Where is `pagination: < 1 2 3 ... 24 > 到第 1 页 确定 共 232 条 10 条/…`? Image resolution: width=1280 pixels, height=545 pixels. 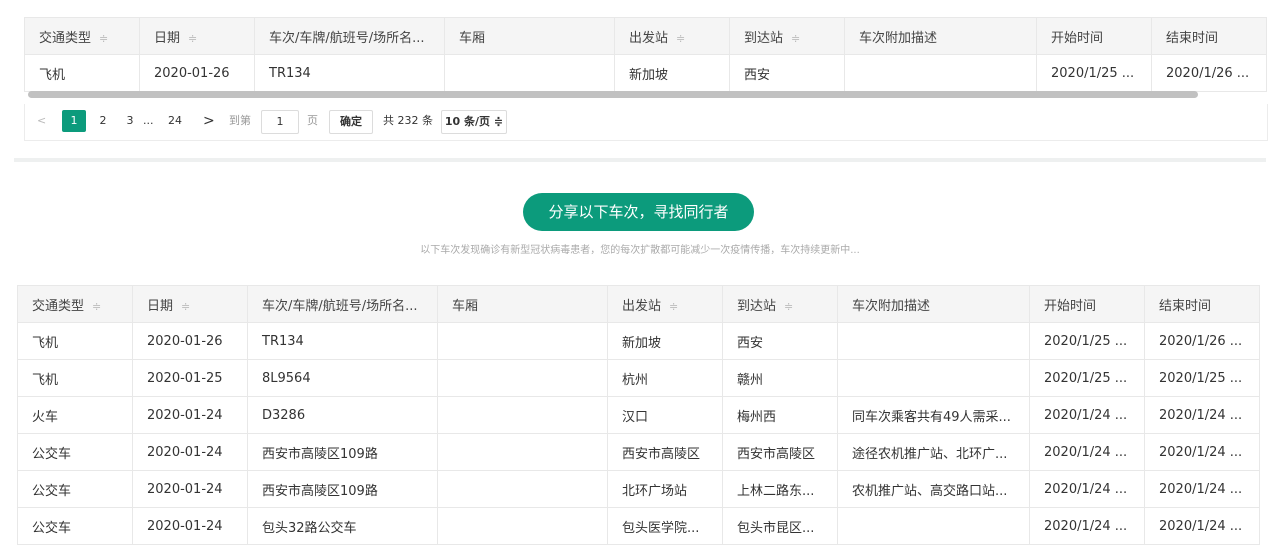
pagination: < 1 2 3 ... 24 > 到第 1 页 确定 共 232 条 10 条/… is located at coordinates (646, 122).